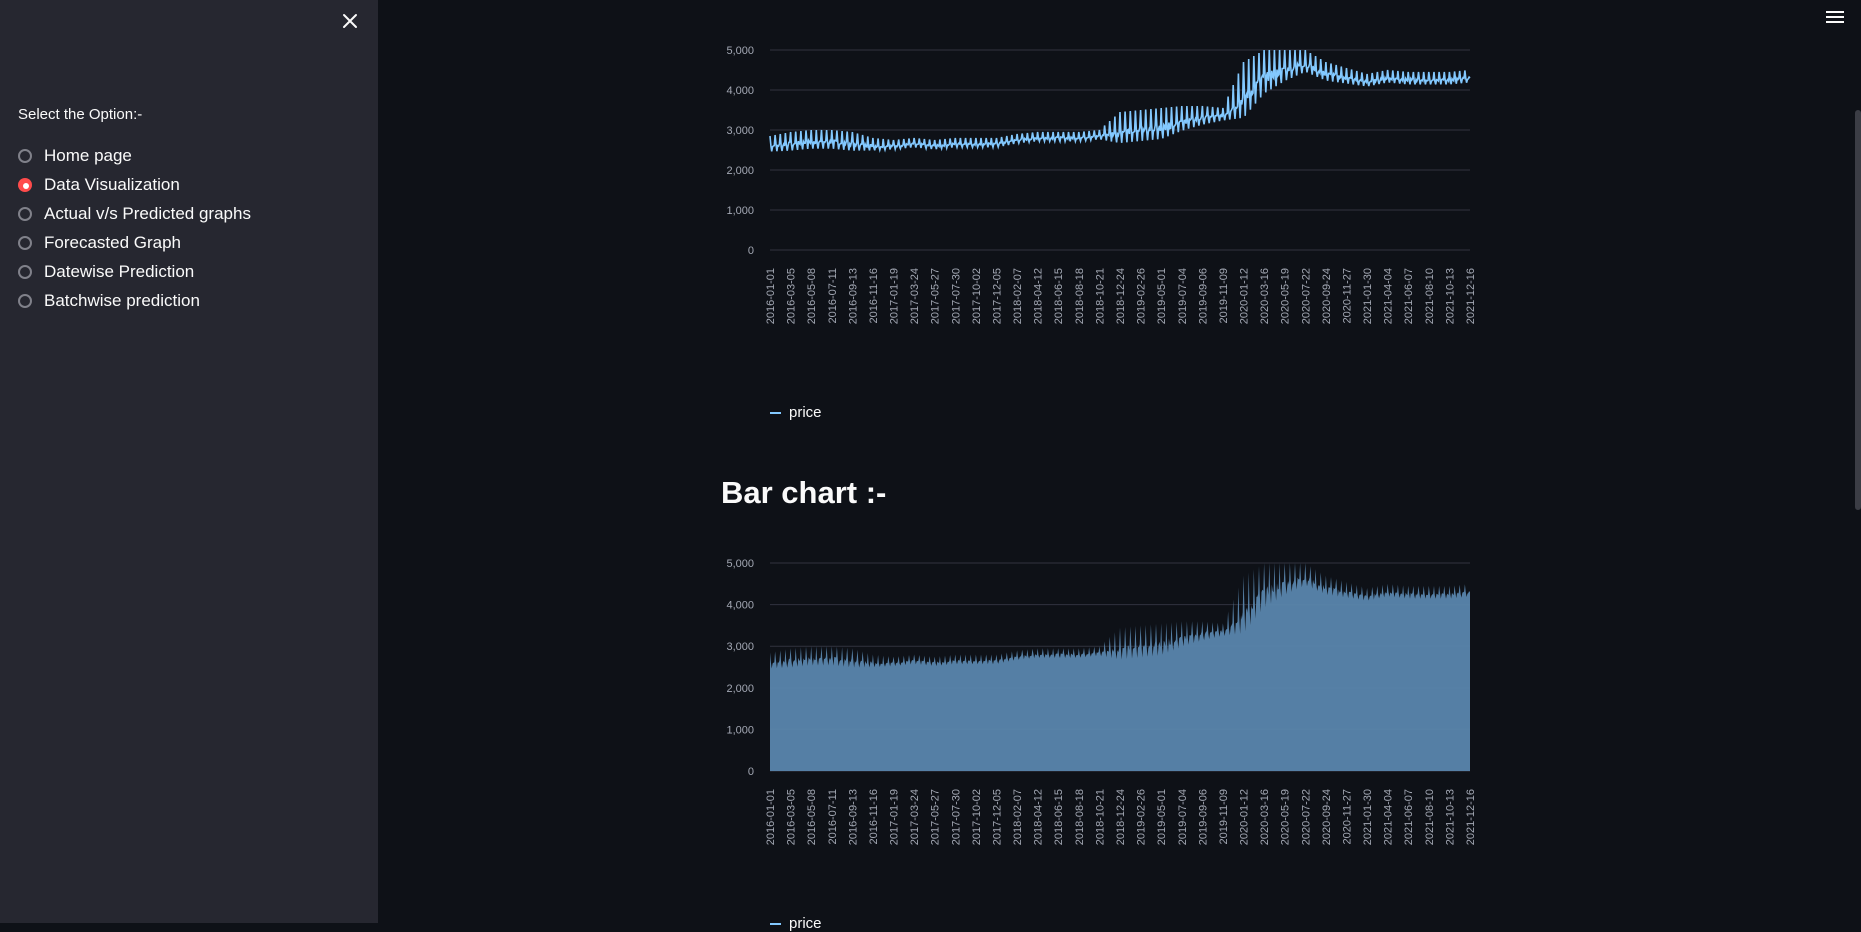  Describe the element at coordinates (977, 296) in the screenshot. I see `x-tick-label: 2017-10-02` at that location.